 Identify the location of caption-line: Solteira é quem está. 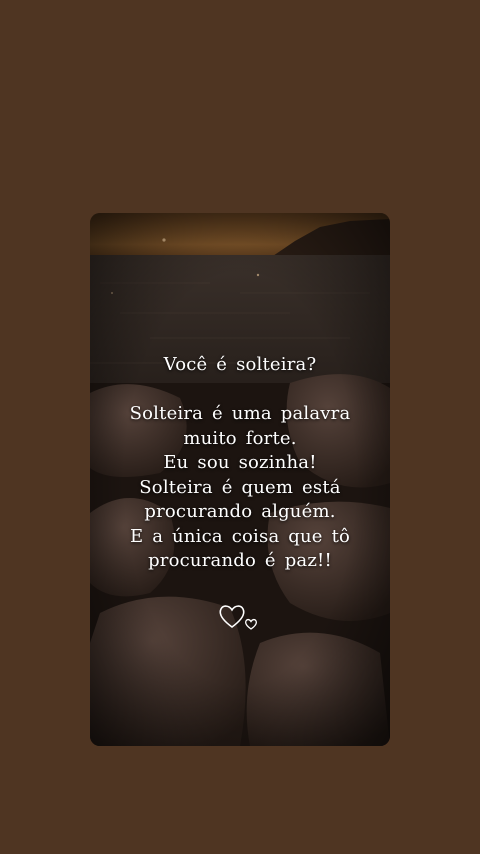
(240, 487).